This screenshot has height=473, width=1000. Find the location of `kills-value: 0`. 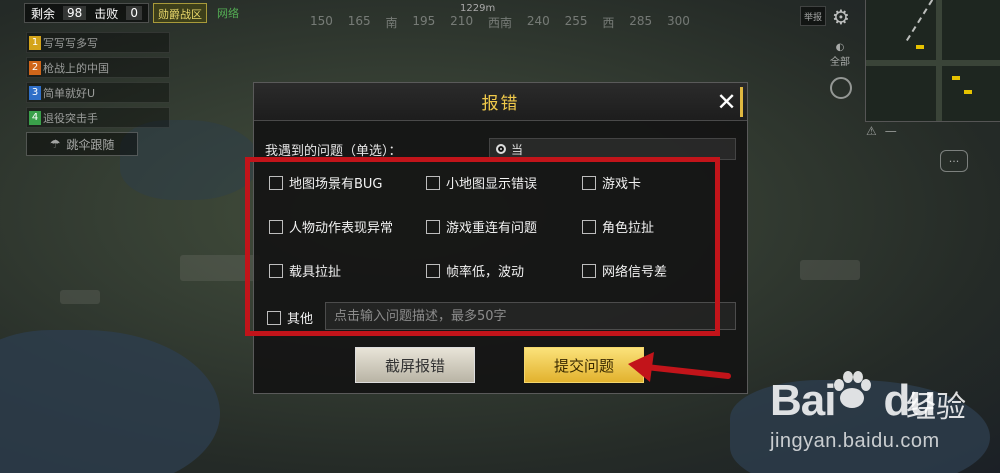

kills-value: 0 is located at coordinates (134, 13).